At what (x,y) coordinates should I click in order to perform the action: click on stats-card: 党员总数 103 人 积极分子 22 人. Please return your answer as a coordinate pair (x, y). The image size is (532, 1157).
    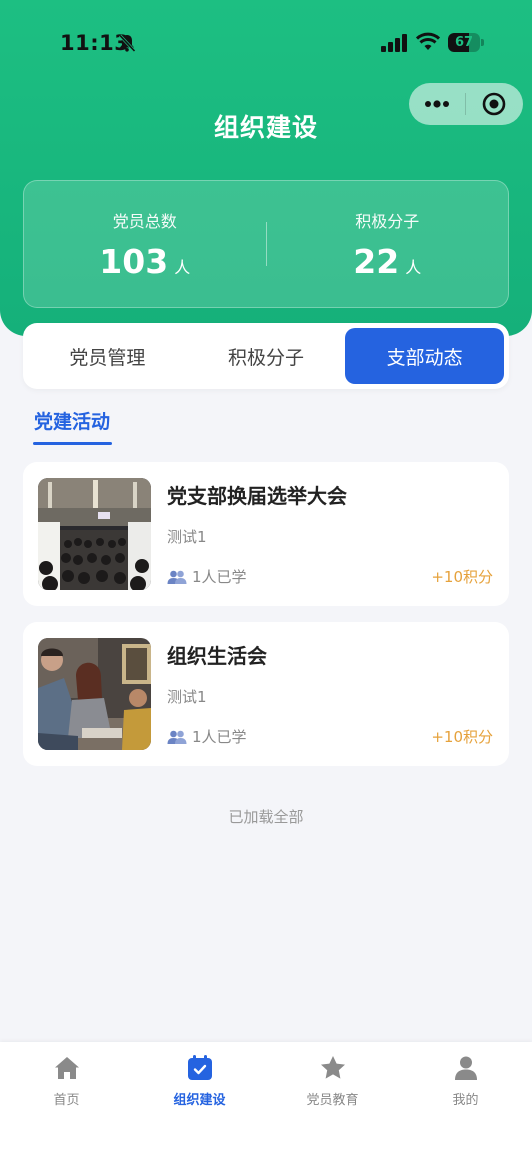
    Looking at the image, I should click on (266, 244).